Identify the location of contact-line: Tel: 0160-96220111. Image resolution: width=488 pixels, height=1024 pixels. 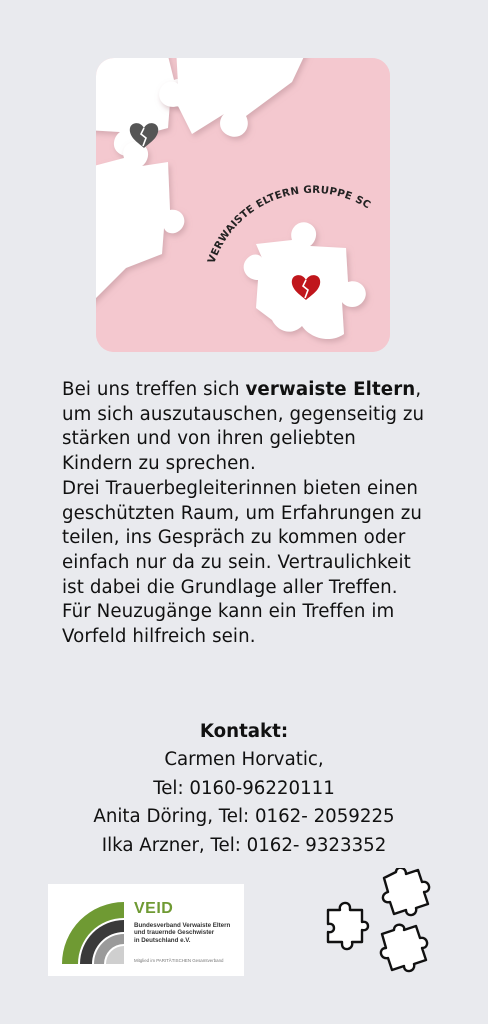
(244, 788).